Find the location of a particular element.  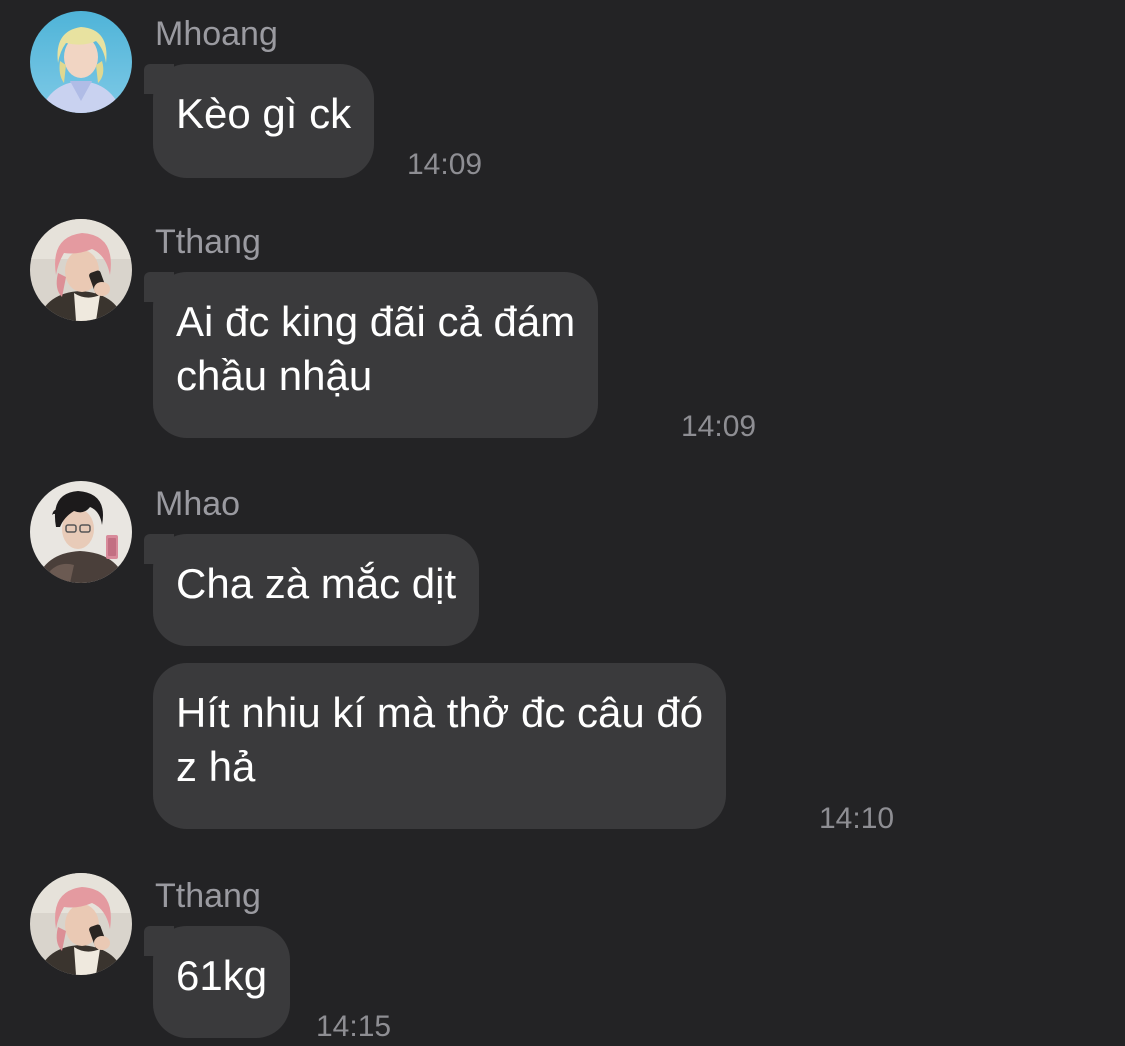

message-text: Cha zà mắc dịt is located at coordinates (316, 583).